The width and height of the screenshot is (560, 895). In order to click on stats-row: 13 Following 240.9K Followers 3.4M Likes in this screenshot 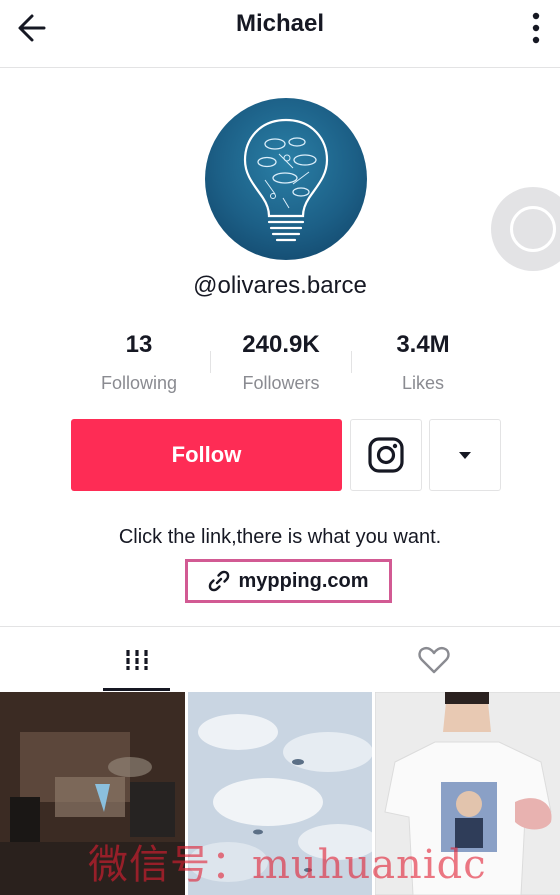, I will do `click(281, 363)`.